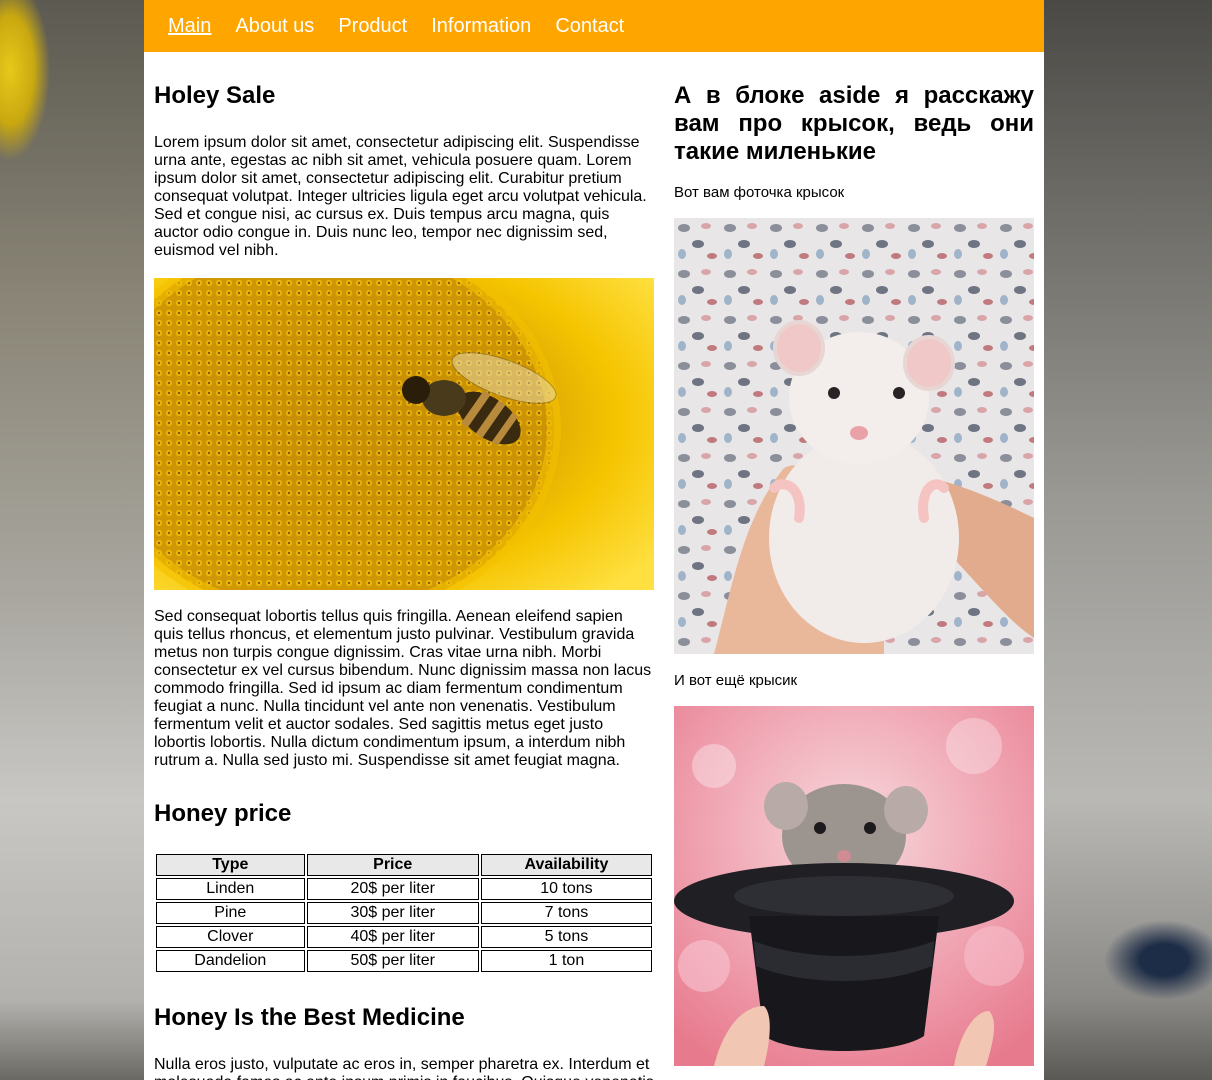  What do you see at coordinates (392, 889) in the screenshot?
I see `table-cell: 20$ per liter` at bounding box center [392, 889].